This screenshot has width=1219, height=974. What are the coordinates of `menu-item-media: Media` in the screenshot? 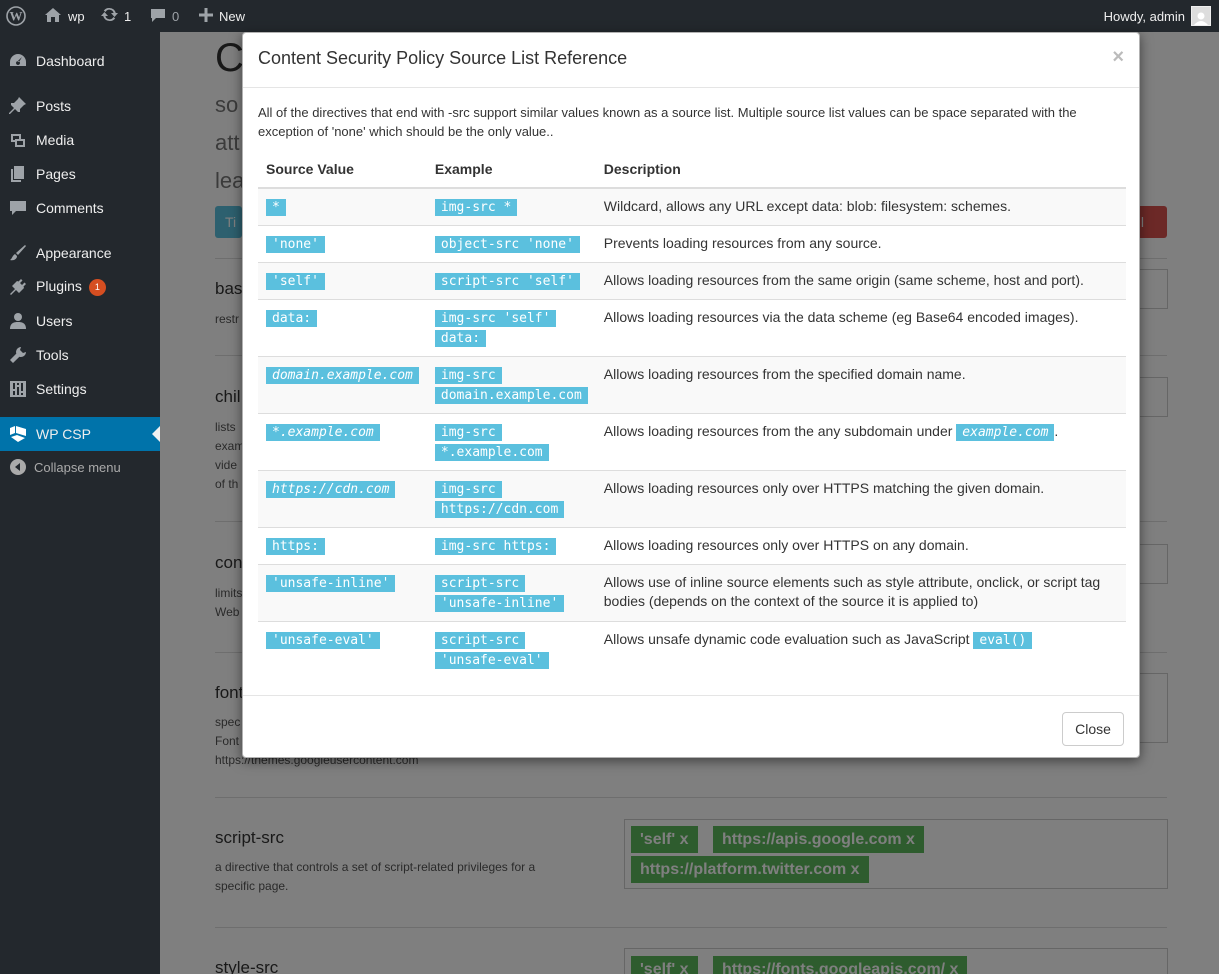 It's located at (80, 140).